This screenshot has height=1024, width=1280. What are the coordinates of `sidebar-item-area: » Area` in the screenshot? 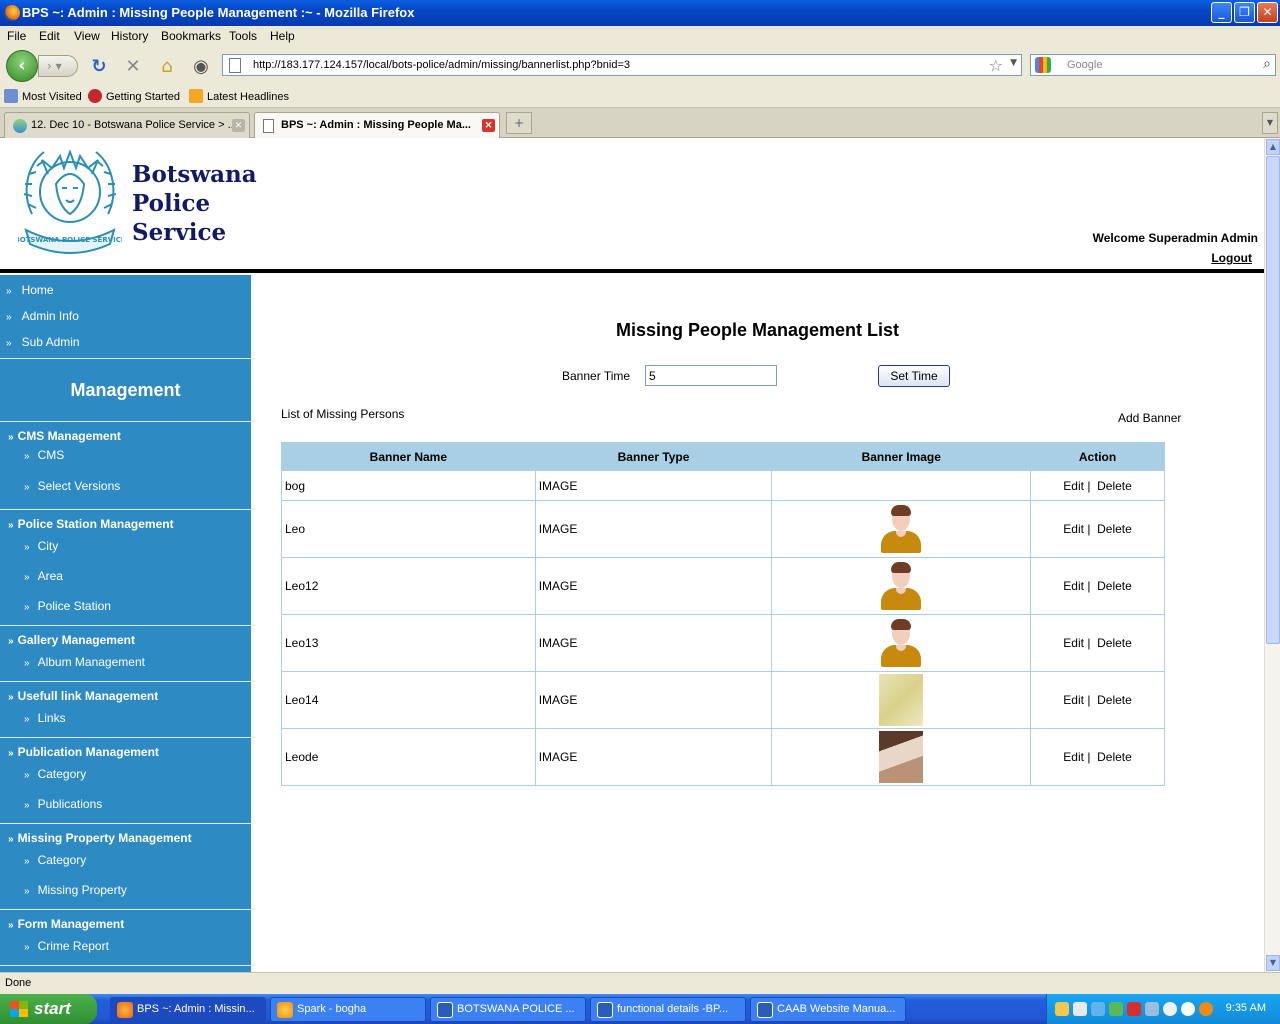 It's located at (43, 576).